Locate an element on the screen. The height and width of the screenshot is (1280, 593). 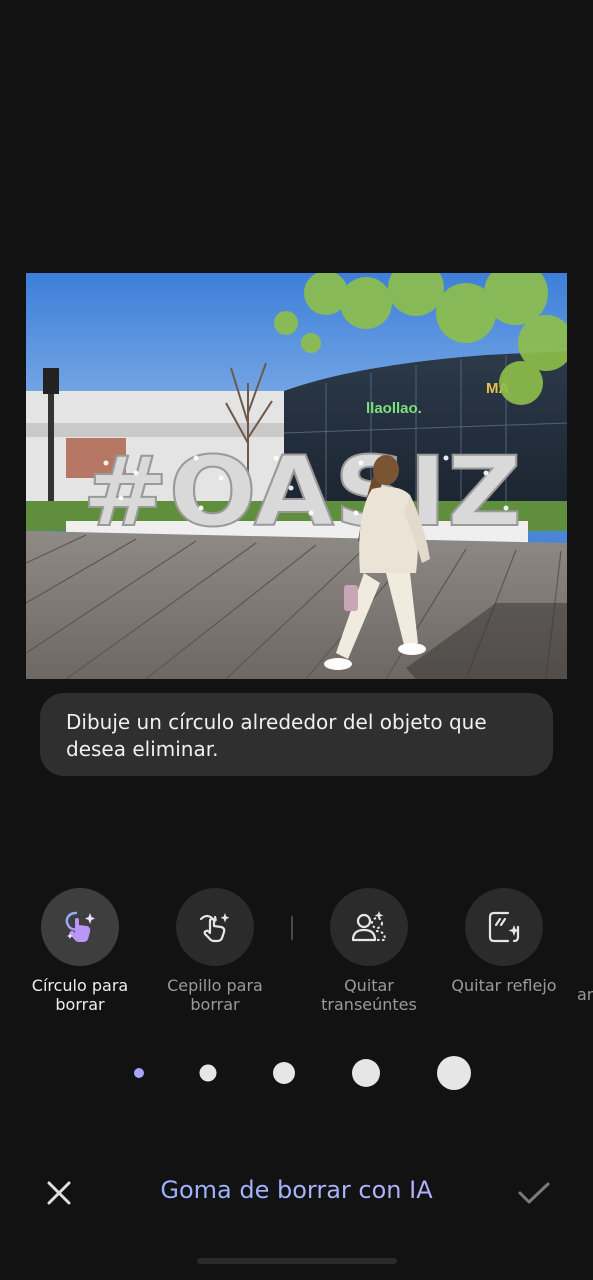
tool-remove-reflection-button is located at coordinates (504, 927).